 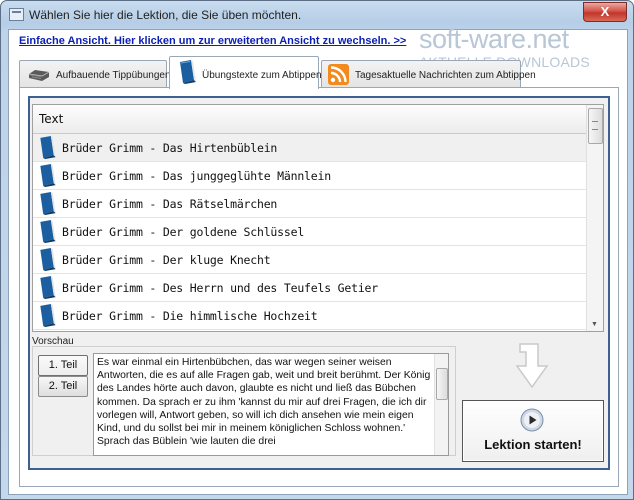 What do you see at coordinates (183, 232) in the screenshot?
I see `list-item-title: Brüder Grimm - Der goldene Schlüssel` at bounding box center [183, 232].